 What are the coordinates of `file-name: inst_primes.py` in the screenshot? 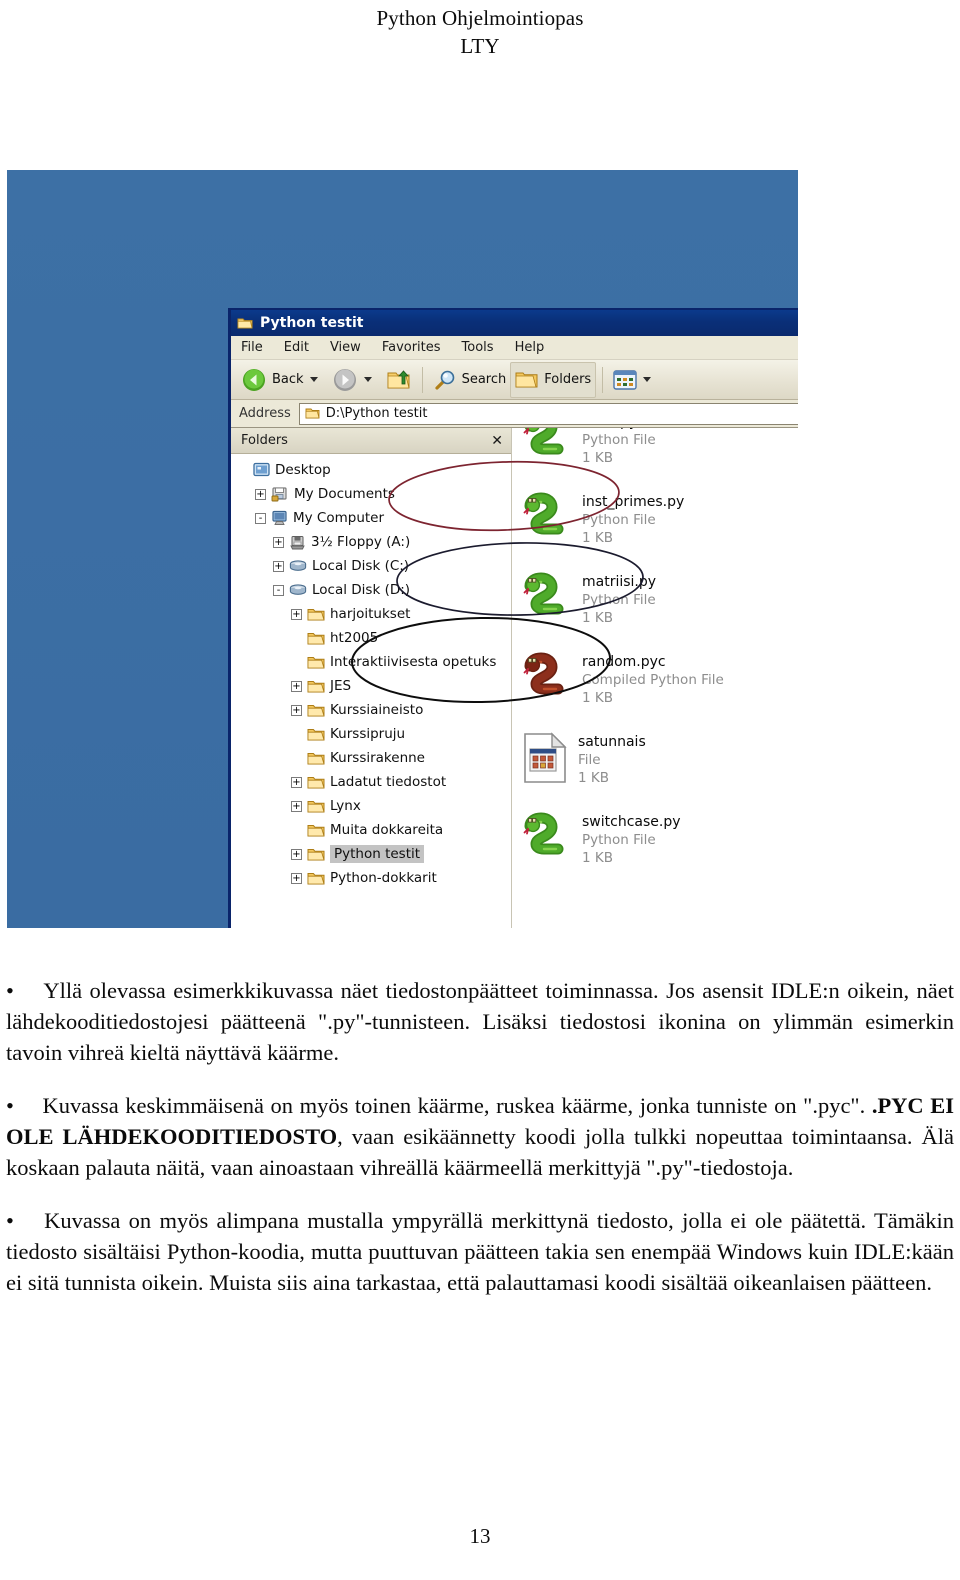 It's located at (633, 502).